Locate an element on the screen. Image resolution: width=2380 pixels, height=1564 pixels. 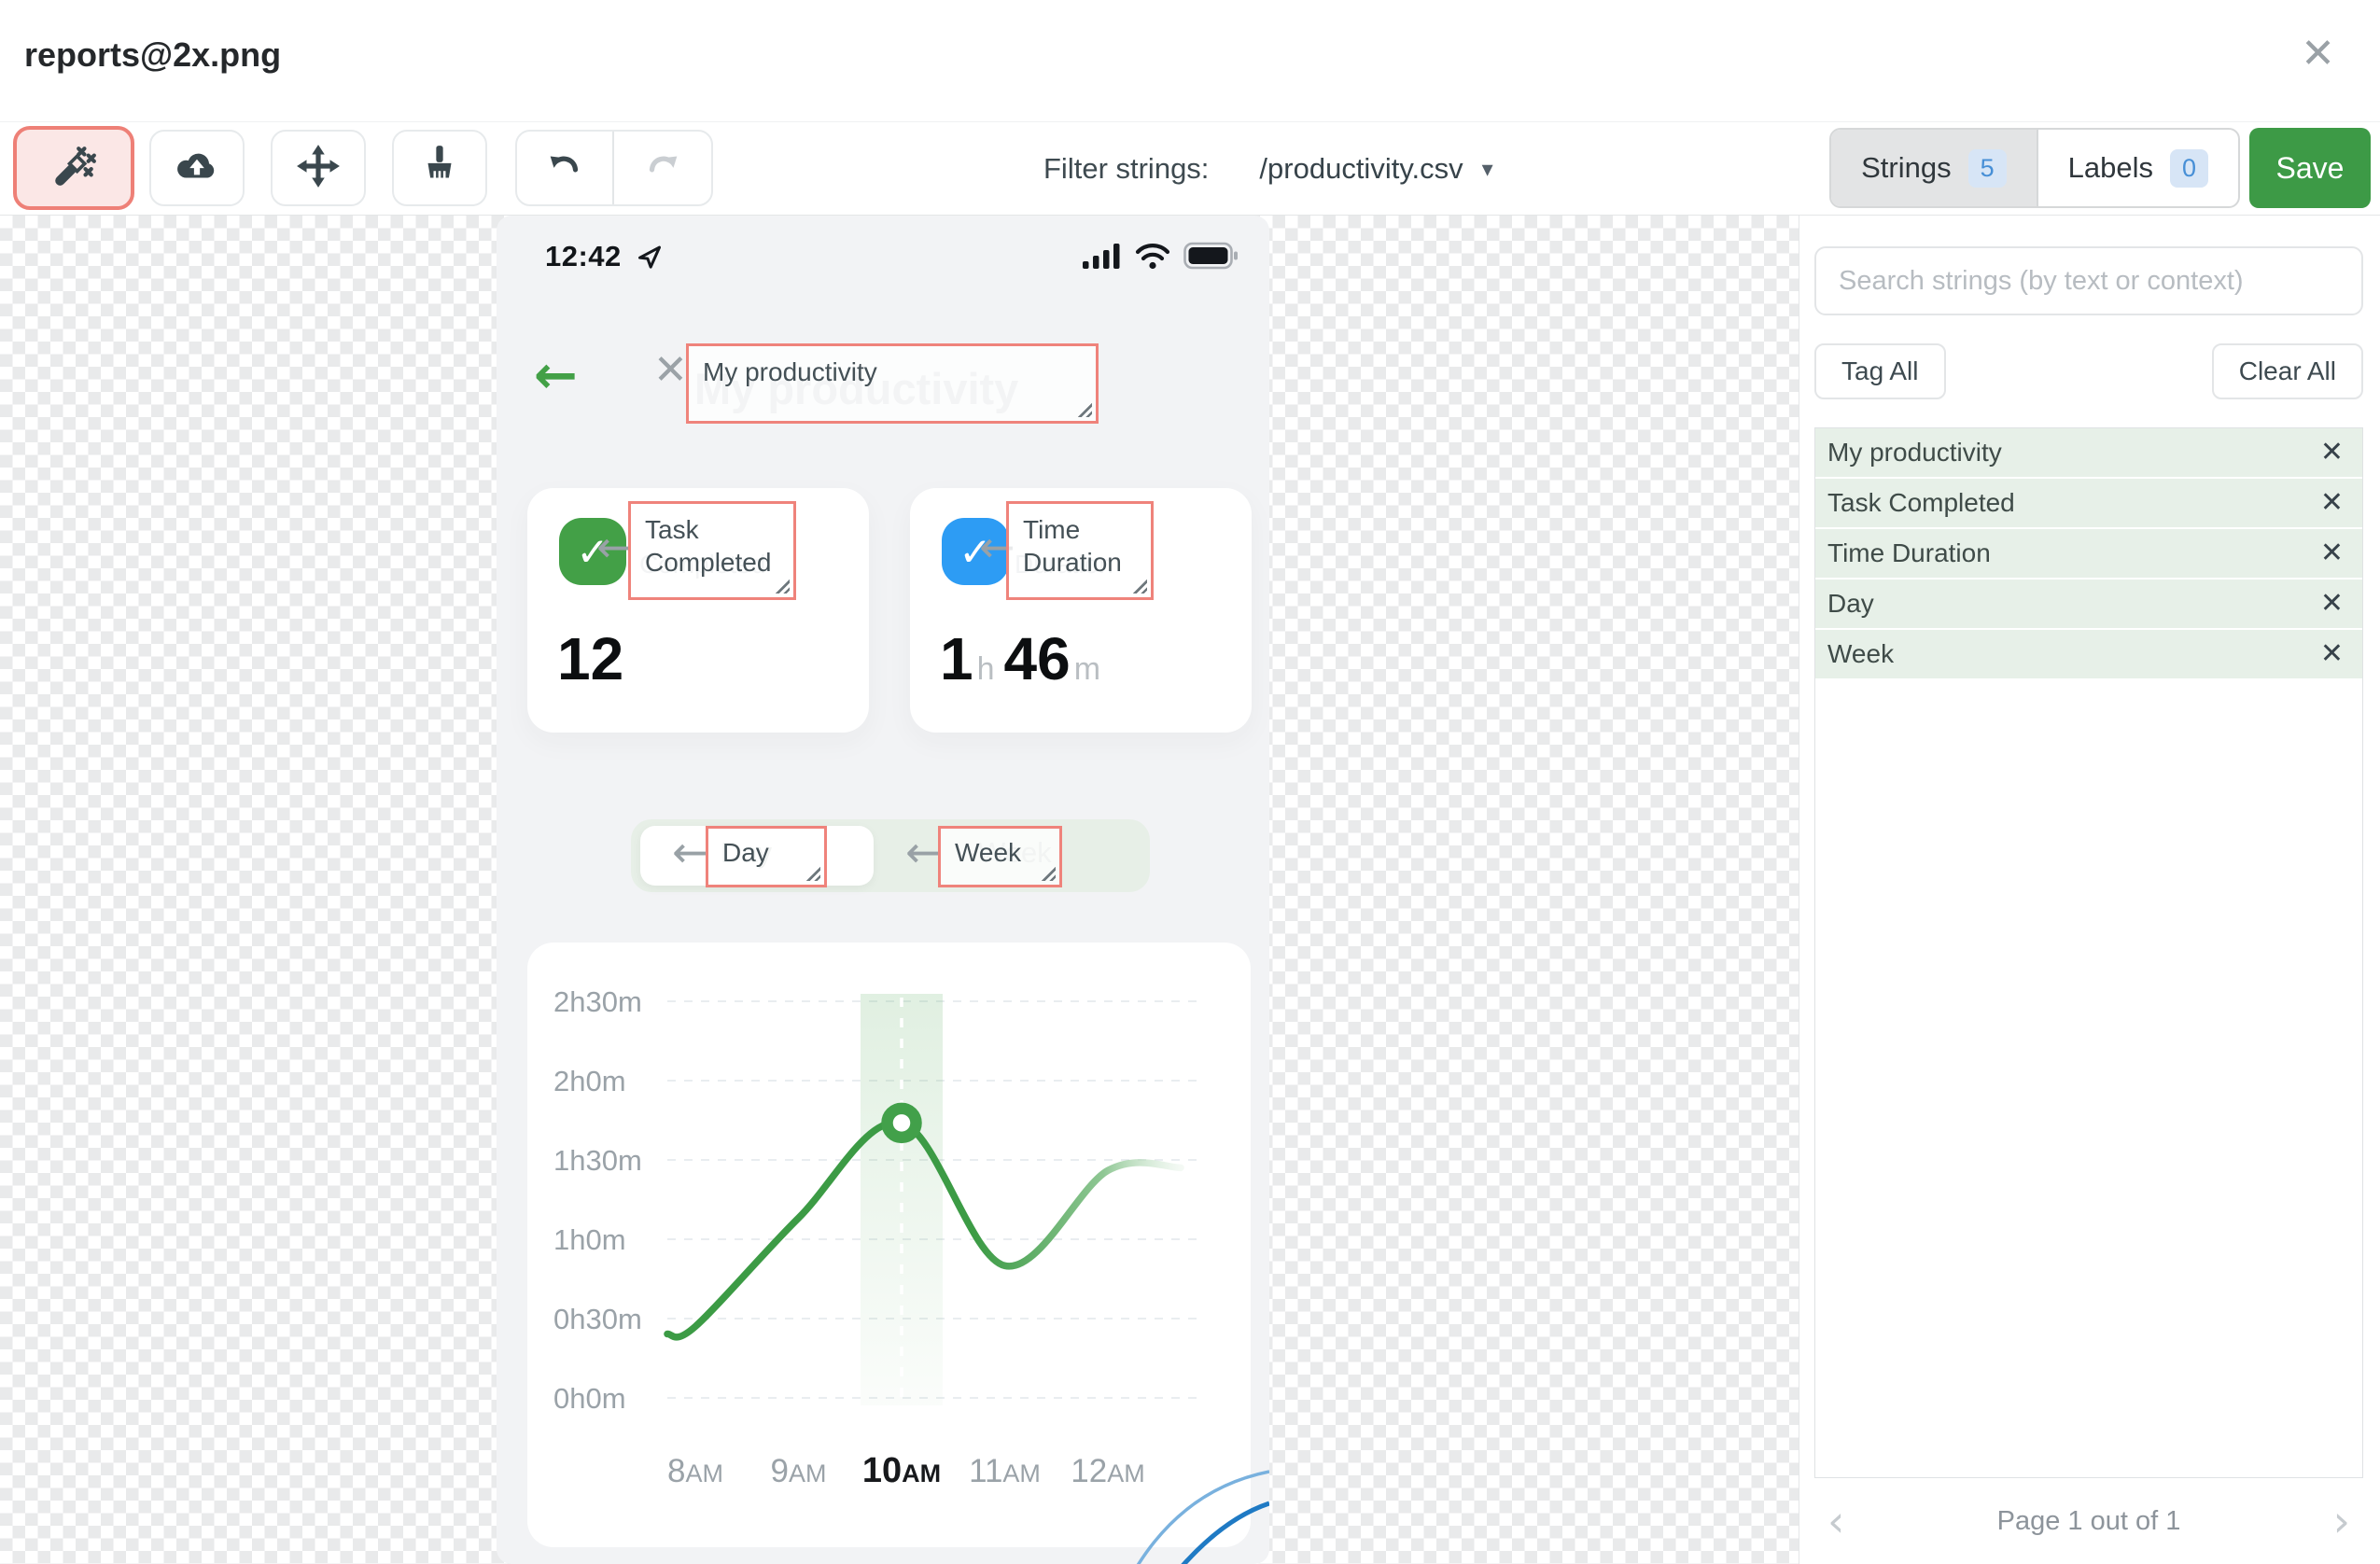
titlebar: reports@2x.png ✕ is located at coordinates (1190, 60).